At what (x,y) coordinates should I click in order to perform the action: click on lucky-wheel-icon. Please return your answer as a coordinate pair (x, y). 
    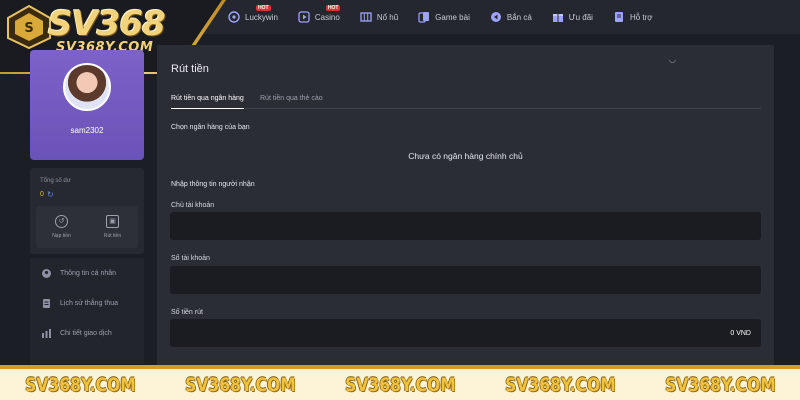
    Looking at the image, I should click on (234, 17).